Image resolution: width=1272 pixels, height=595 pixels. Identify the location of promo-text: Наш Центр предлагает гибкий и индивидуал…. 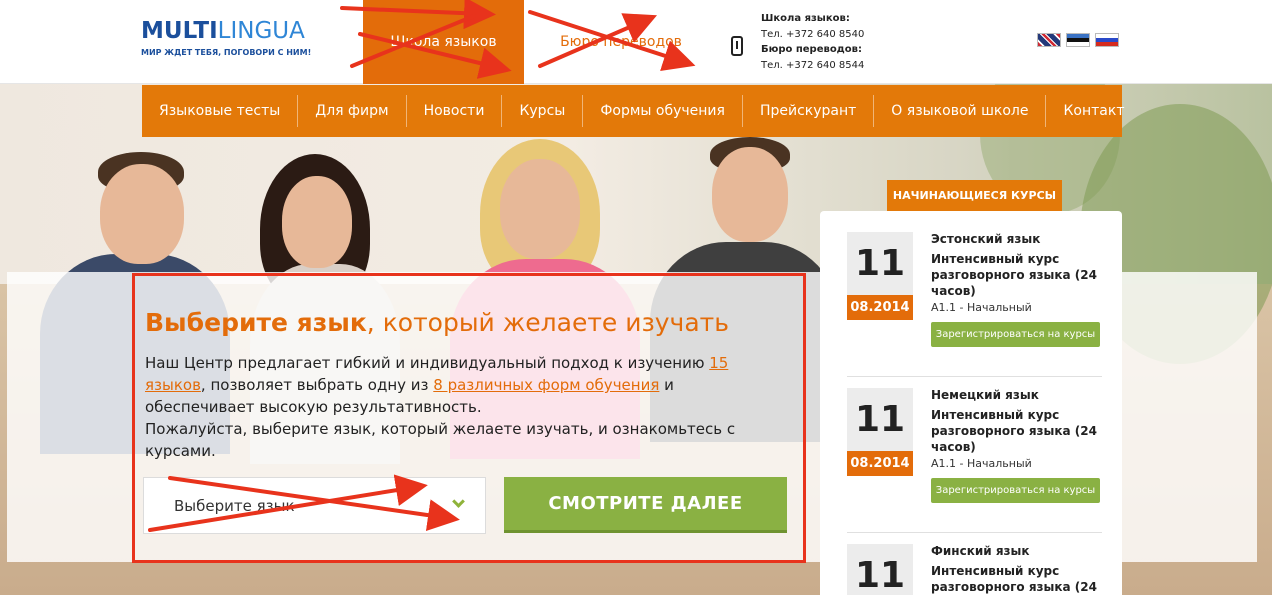
(465, 407).